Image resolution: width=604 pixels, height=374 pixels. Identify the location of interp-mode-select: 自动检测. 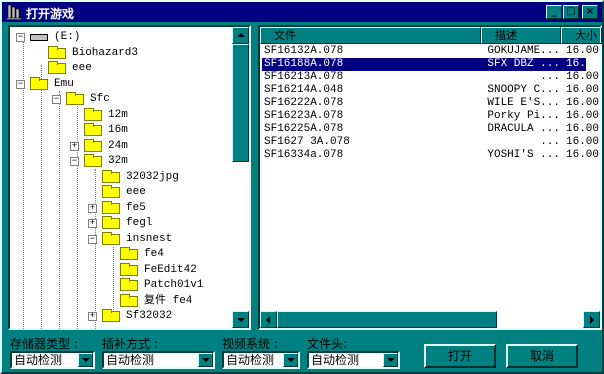
(158, 360).